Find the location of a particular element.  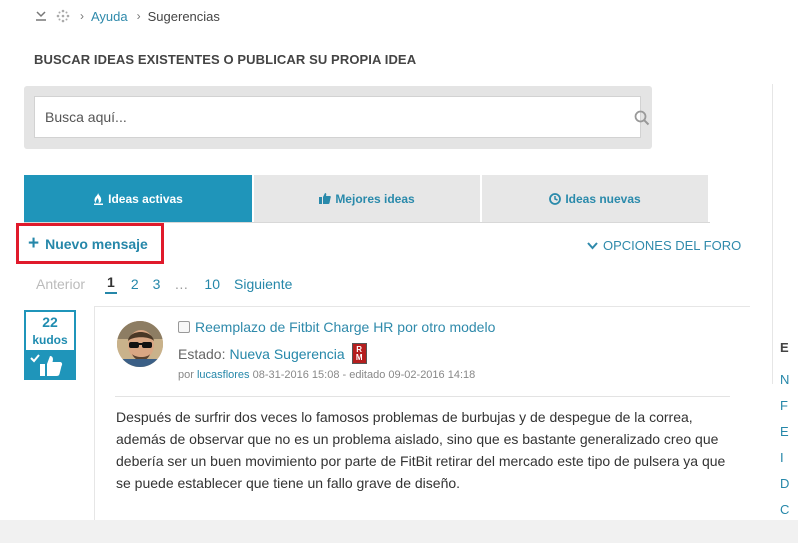

plus-icon: + is located at coordinates (34, 243).